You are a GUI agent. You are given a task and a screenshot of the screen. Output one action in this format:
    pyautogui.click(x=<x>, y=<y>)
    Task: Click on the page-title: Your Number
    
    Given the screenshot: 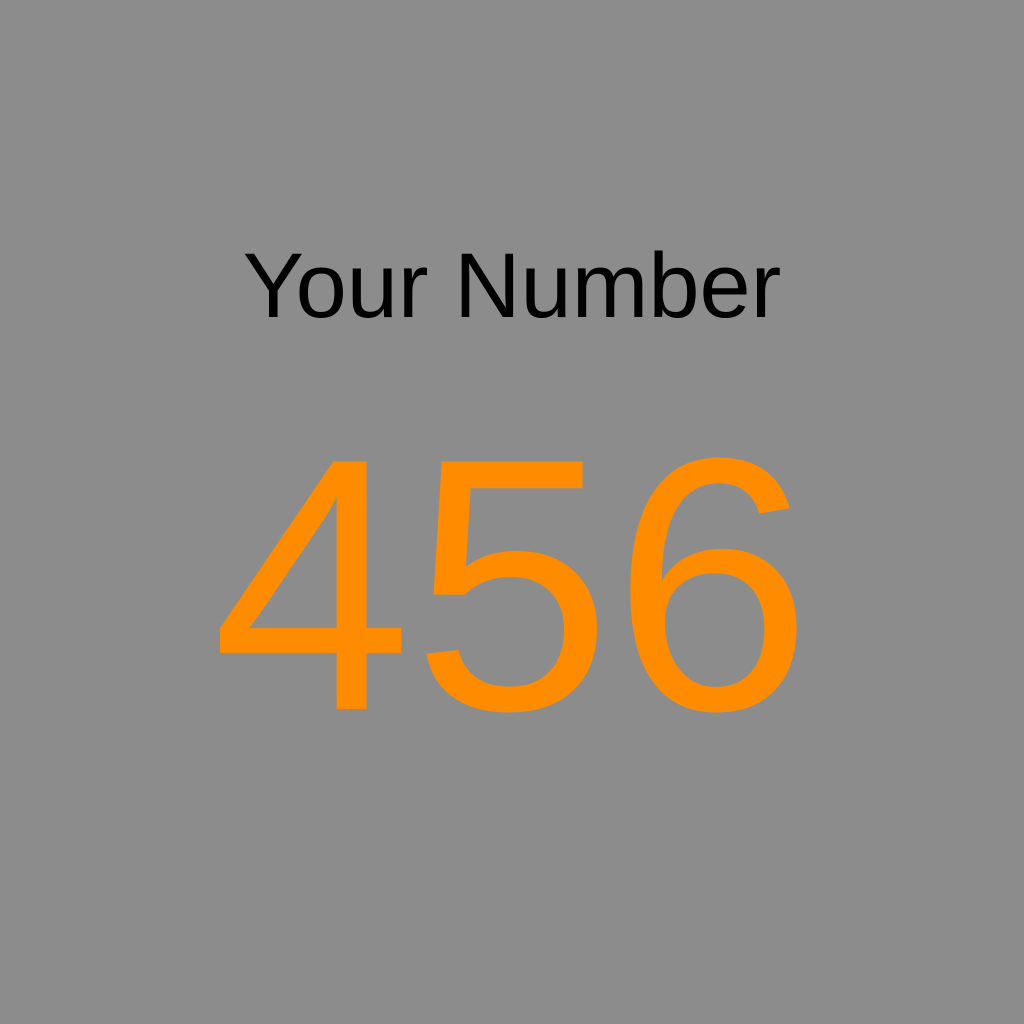 What is the action you would take?
    pyautogui.click(x=512, y=286)
    